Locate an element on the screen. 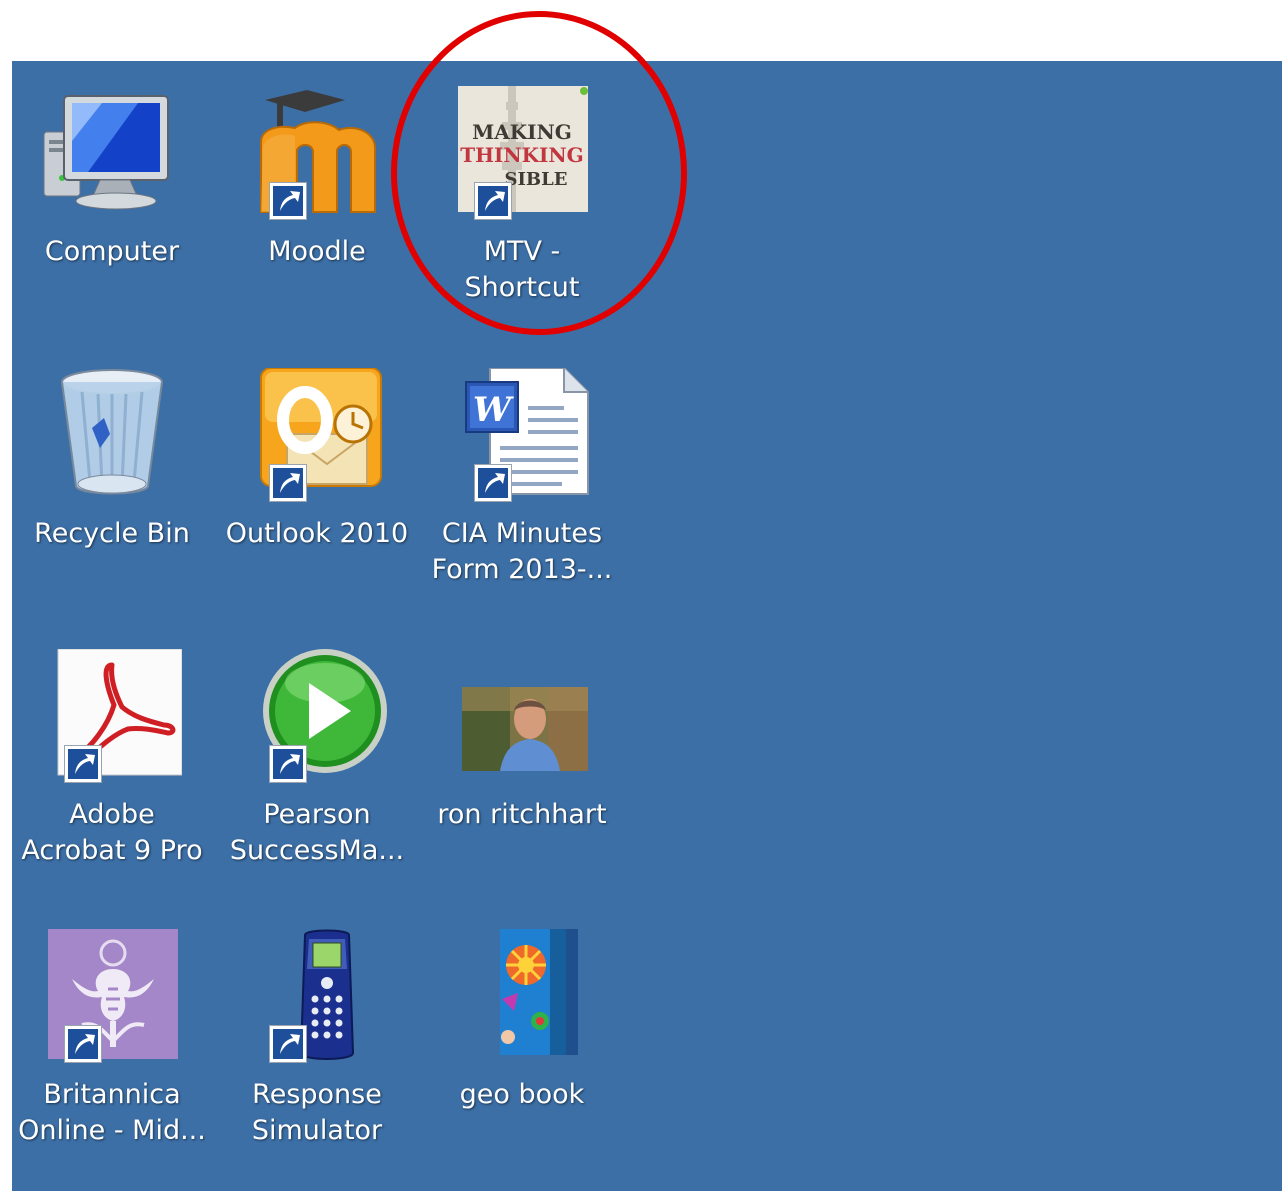 This screenshot has height=1191, width=1282. icon-label: Computer is located at coordinates (112, 251).